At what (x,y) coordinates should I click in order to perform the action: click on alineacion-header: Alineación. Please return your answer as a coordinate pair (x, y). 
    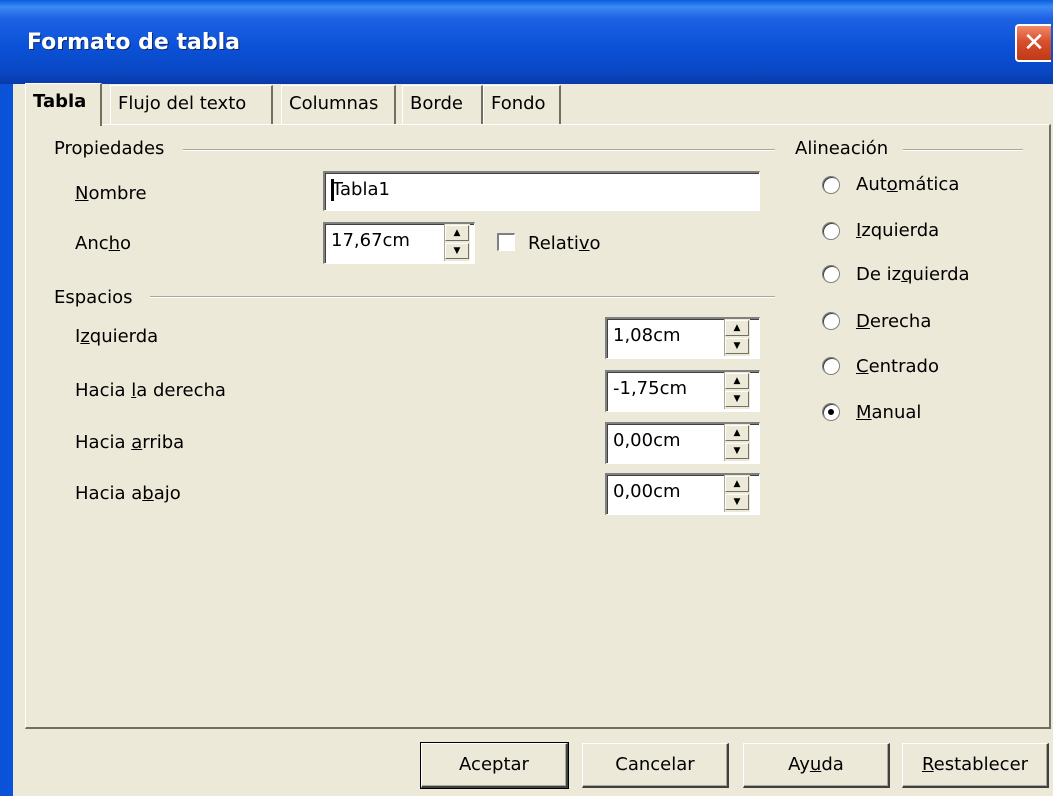
    Looking at the image, I should click on (842, 148).